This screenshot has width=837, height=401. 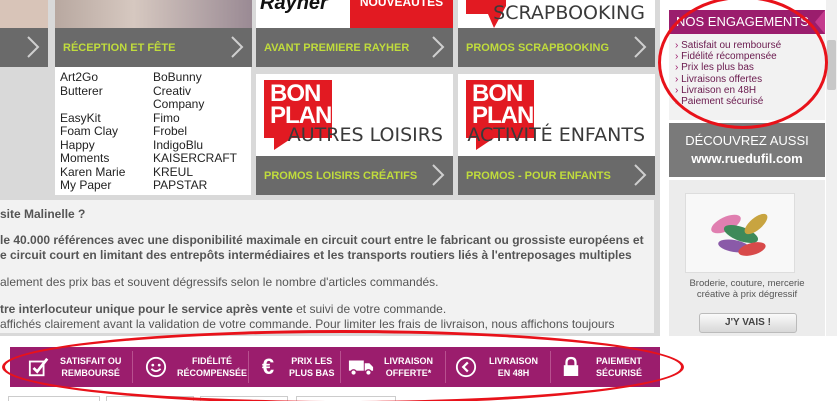 What do you see at coordinates (119, 47) in the screenshot?
I see `tile-label: RÉCEPTION ET FÊTE` at bounding box center [119, 47].